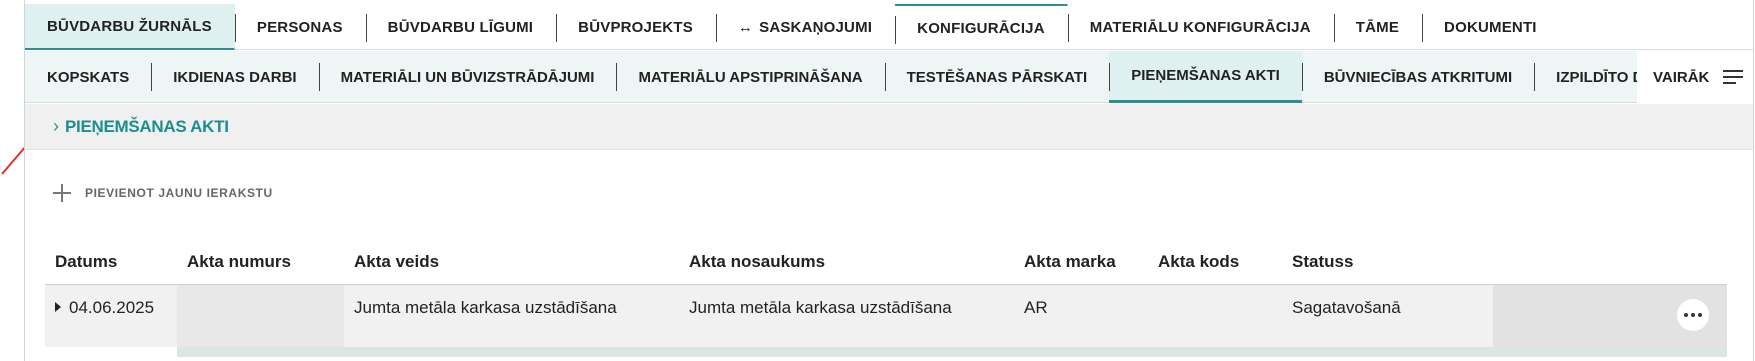  I want to click on cell-act-type: Jumta metāla karkasa uzstādīšana, so click(485, 307).